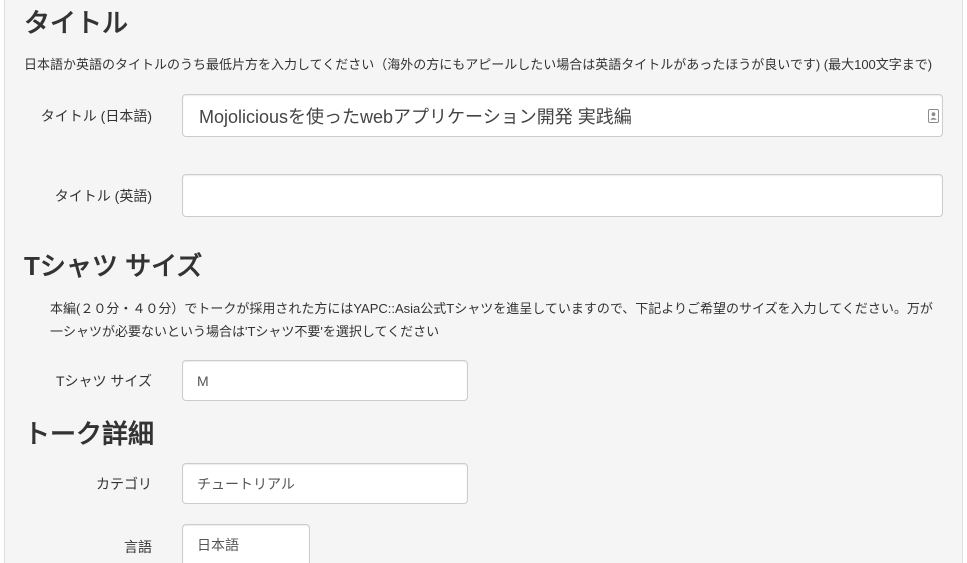  What do you see at coordinates (103, 381) in the screenshot?
I see `tshirt-size-label: Tシャツ サイズ` at bounding box center [103, 381].